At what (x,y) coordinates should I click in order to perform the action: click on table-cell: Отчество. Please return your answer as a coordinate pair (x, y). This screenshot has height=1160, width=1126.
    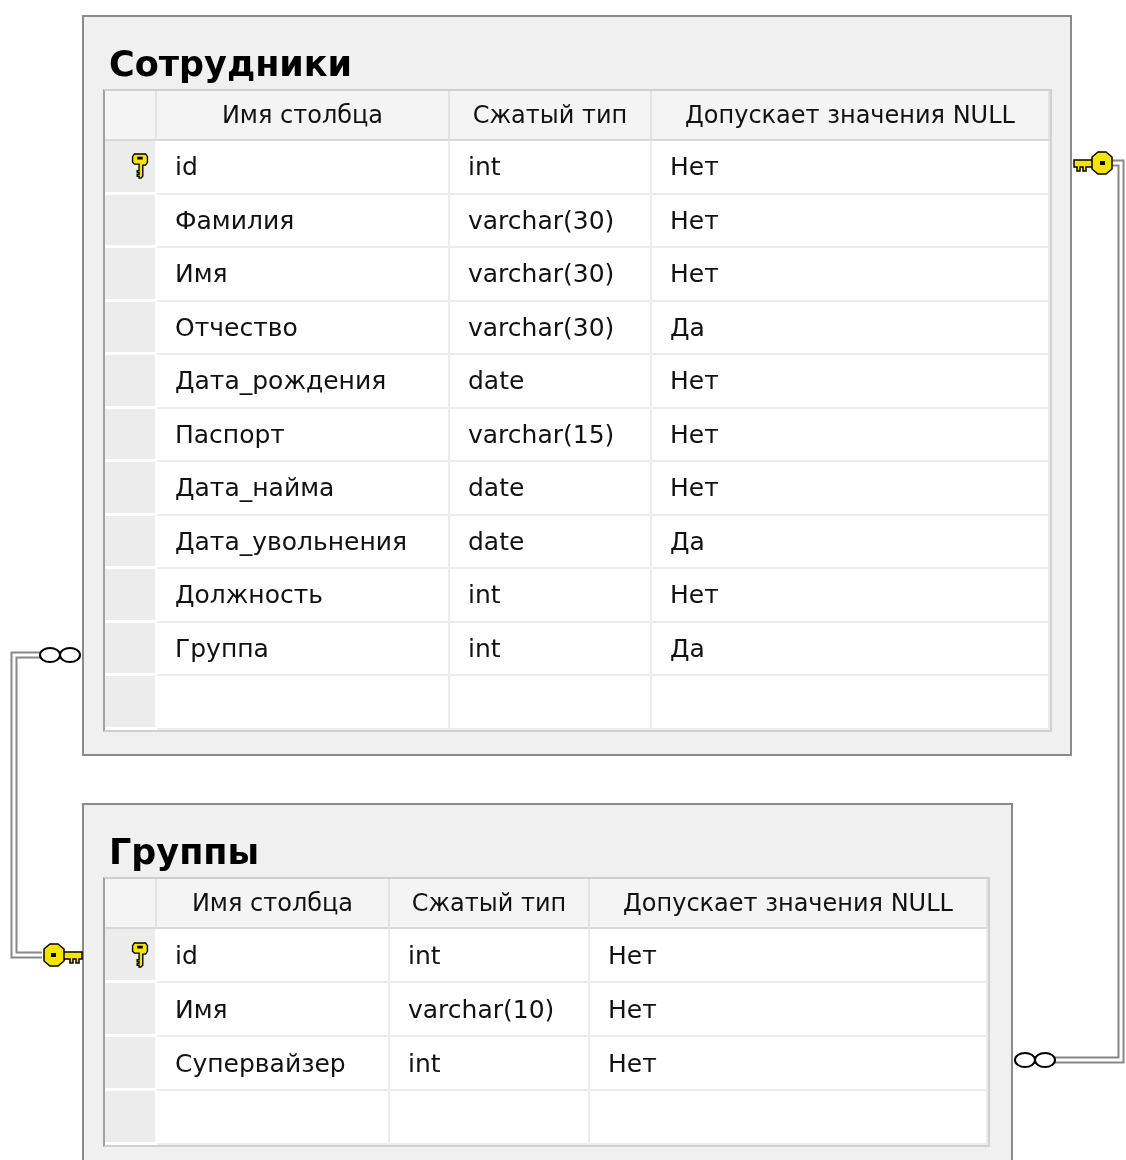
    Looking at the image, I should click on (303, 328).